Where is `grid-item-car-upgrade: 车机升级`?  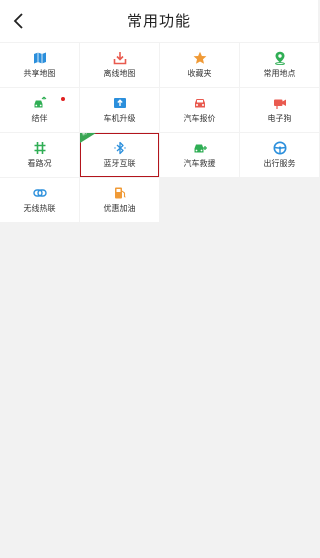
grid-item-car-upgrade: 车机升级 is located at coordinates (119, 110).